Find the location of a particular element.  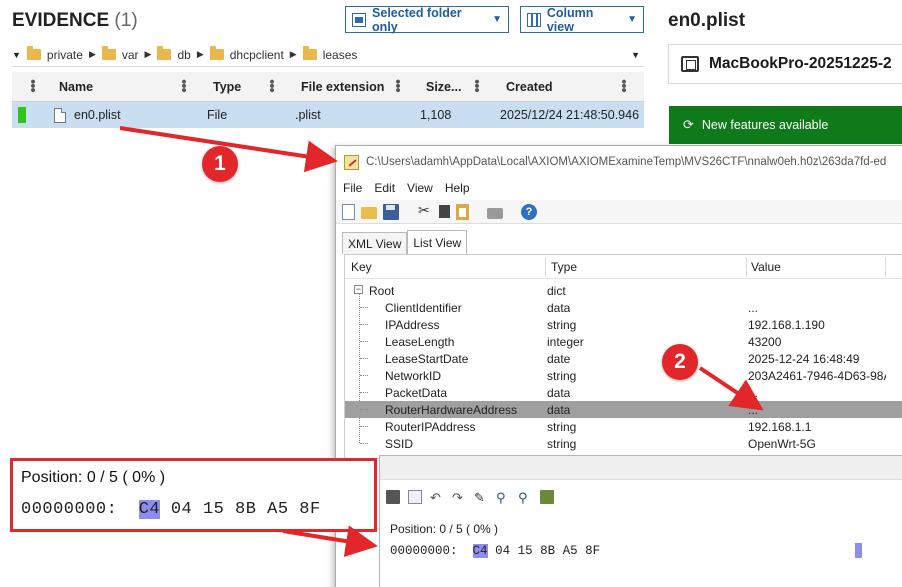

cell-type: date is located at coordinates (559, 358).